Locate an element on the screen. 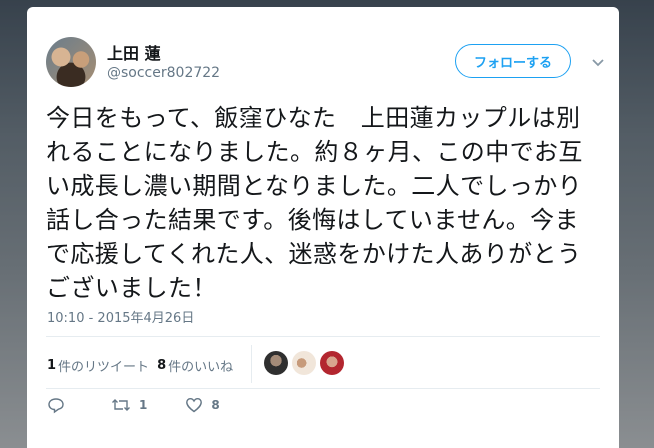 The image size is (654, 448). retweet-count: 1 is located at coordinates (143, 405).